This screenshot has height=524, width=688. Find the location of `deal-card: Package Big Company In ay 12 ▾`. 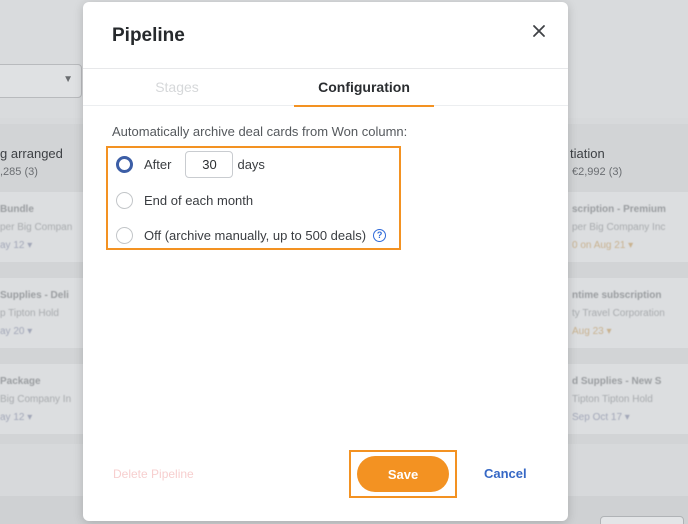

deal-card: Package Big Company In ay 12 ▾ is located at coordinates (43, 399).